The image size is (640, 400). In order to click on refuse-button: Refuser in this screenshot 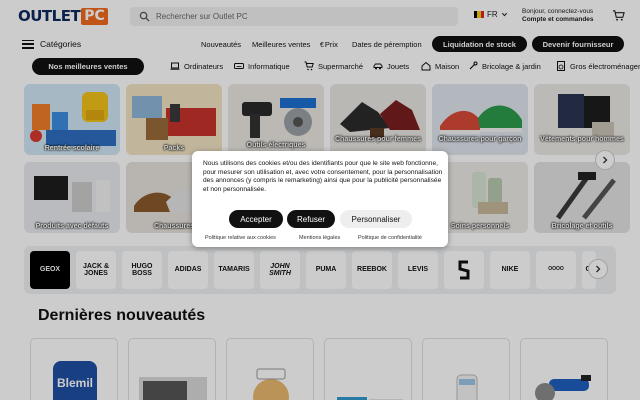, I will do `click(311, 219)`.